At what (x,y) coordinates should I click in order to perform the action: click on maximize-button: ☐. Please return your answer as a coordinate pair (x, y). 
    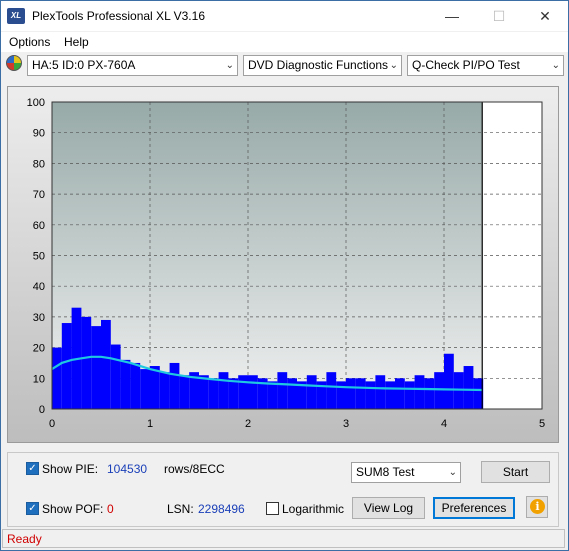
    Looking at the image, I should click on (499, 16).